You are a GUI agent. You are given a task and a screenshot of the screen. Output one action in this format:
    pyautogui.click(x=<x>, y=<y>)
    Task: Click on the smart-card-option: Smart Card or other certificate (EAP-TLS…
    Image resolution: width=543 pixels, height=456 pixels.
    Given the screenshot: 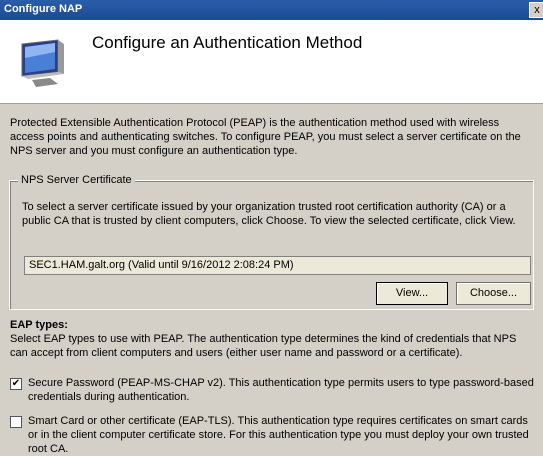 What is the action you would take?
    pyautogui.click(x=274, y=434)
    